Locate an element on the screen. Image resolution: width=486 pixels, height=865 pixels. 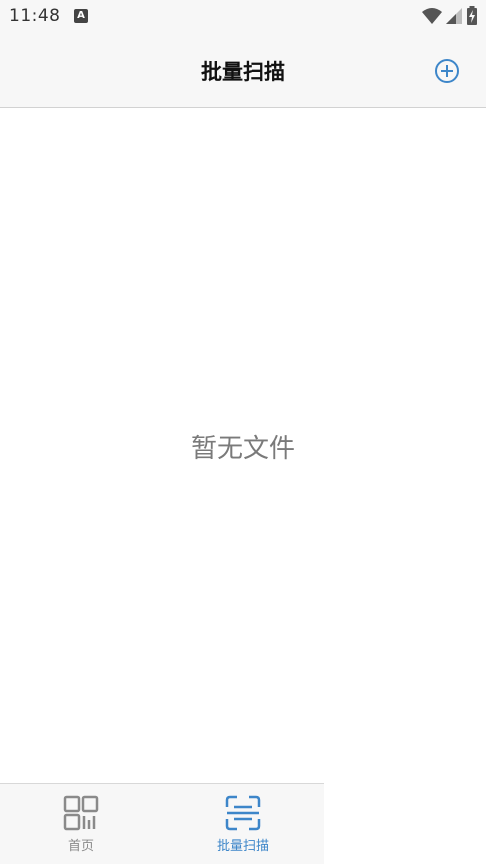
scan-icon is located at coordinates (243, 813).